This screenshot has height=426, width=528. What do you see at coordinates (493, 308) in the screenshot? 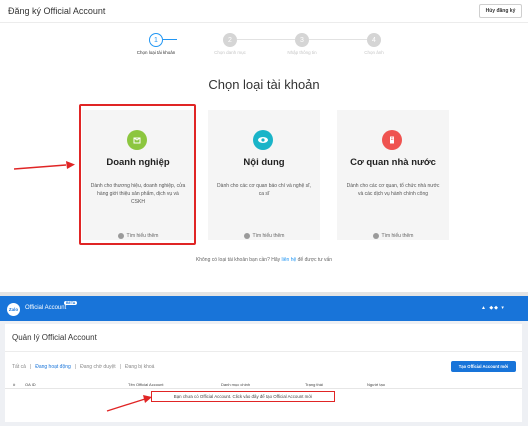
I see `user-menu: ▲ ◆◆ ▾` at bounding box center [493, 308].